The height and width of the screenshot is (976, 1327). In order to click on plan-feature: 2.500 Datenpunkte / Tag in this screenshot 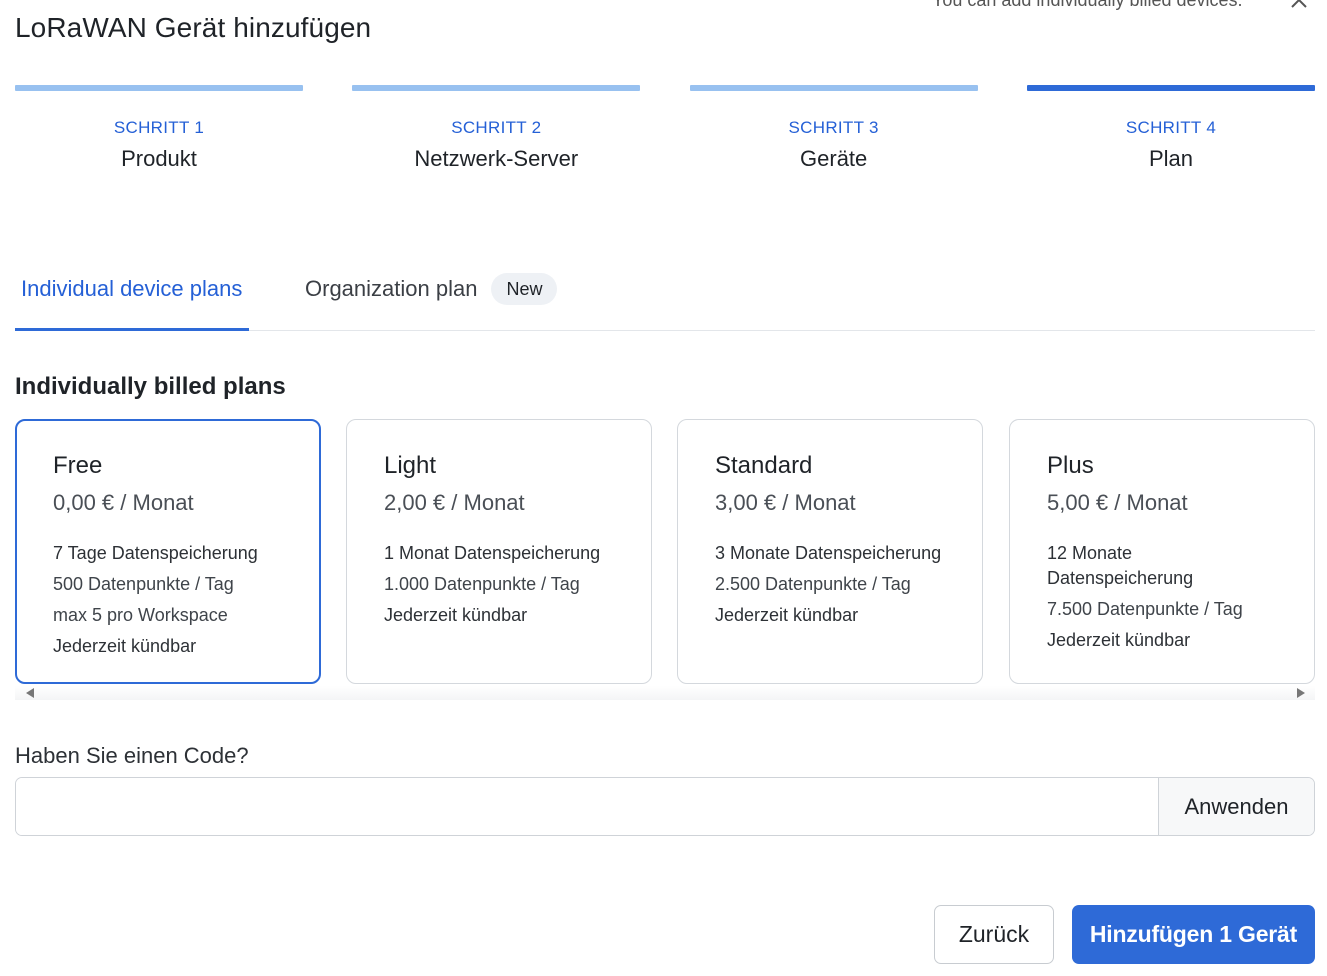, I will do `click(813, 584)`.